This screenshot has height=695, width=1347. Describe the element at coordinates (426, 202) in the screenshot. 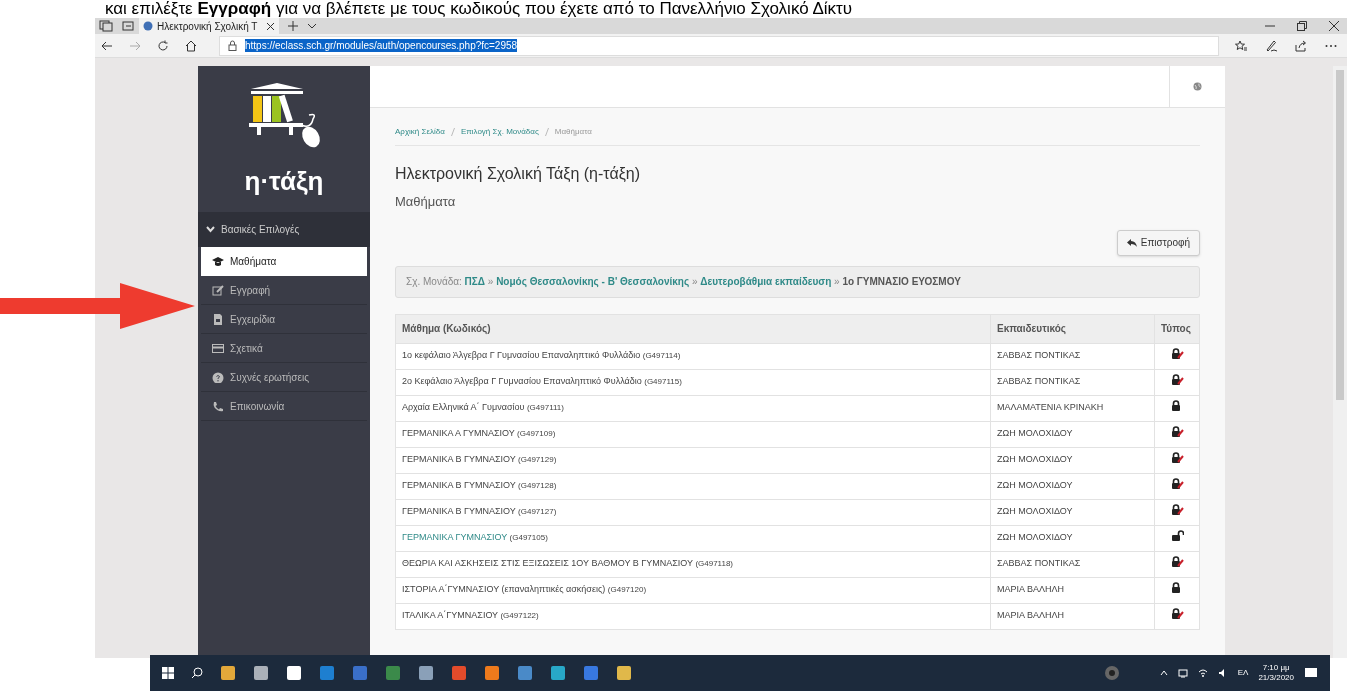

I see `page-subtitle: Μαθήματα` at that location.